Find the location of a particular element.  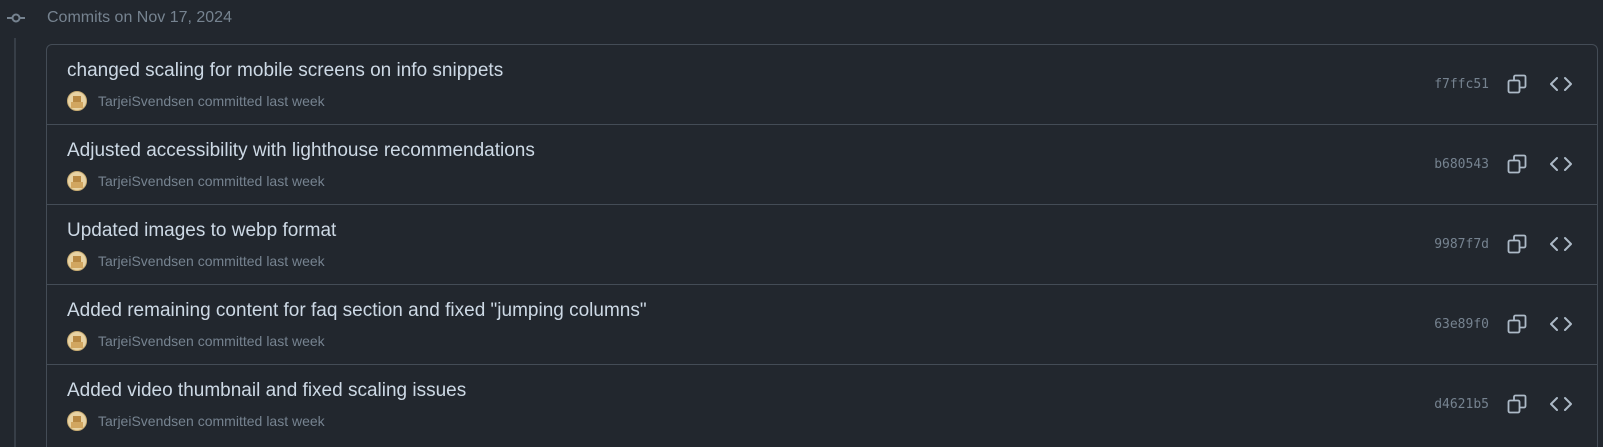

commit-sha-link: f7ffc51 is located at coordinates (1461, 85).